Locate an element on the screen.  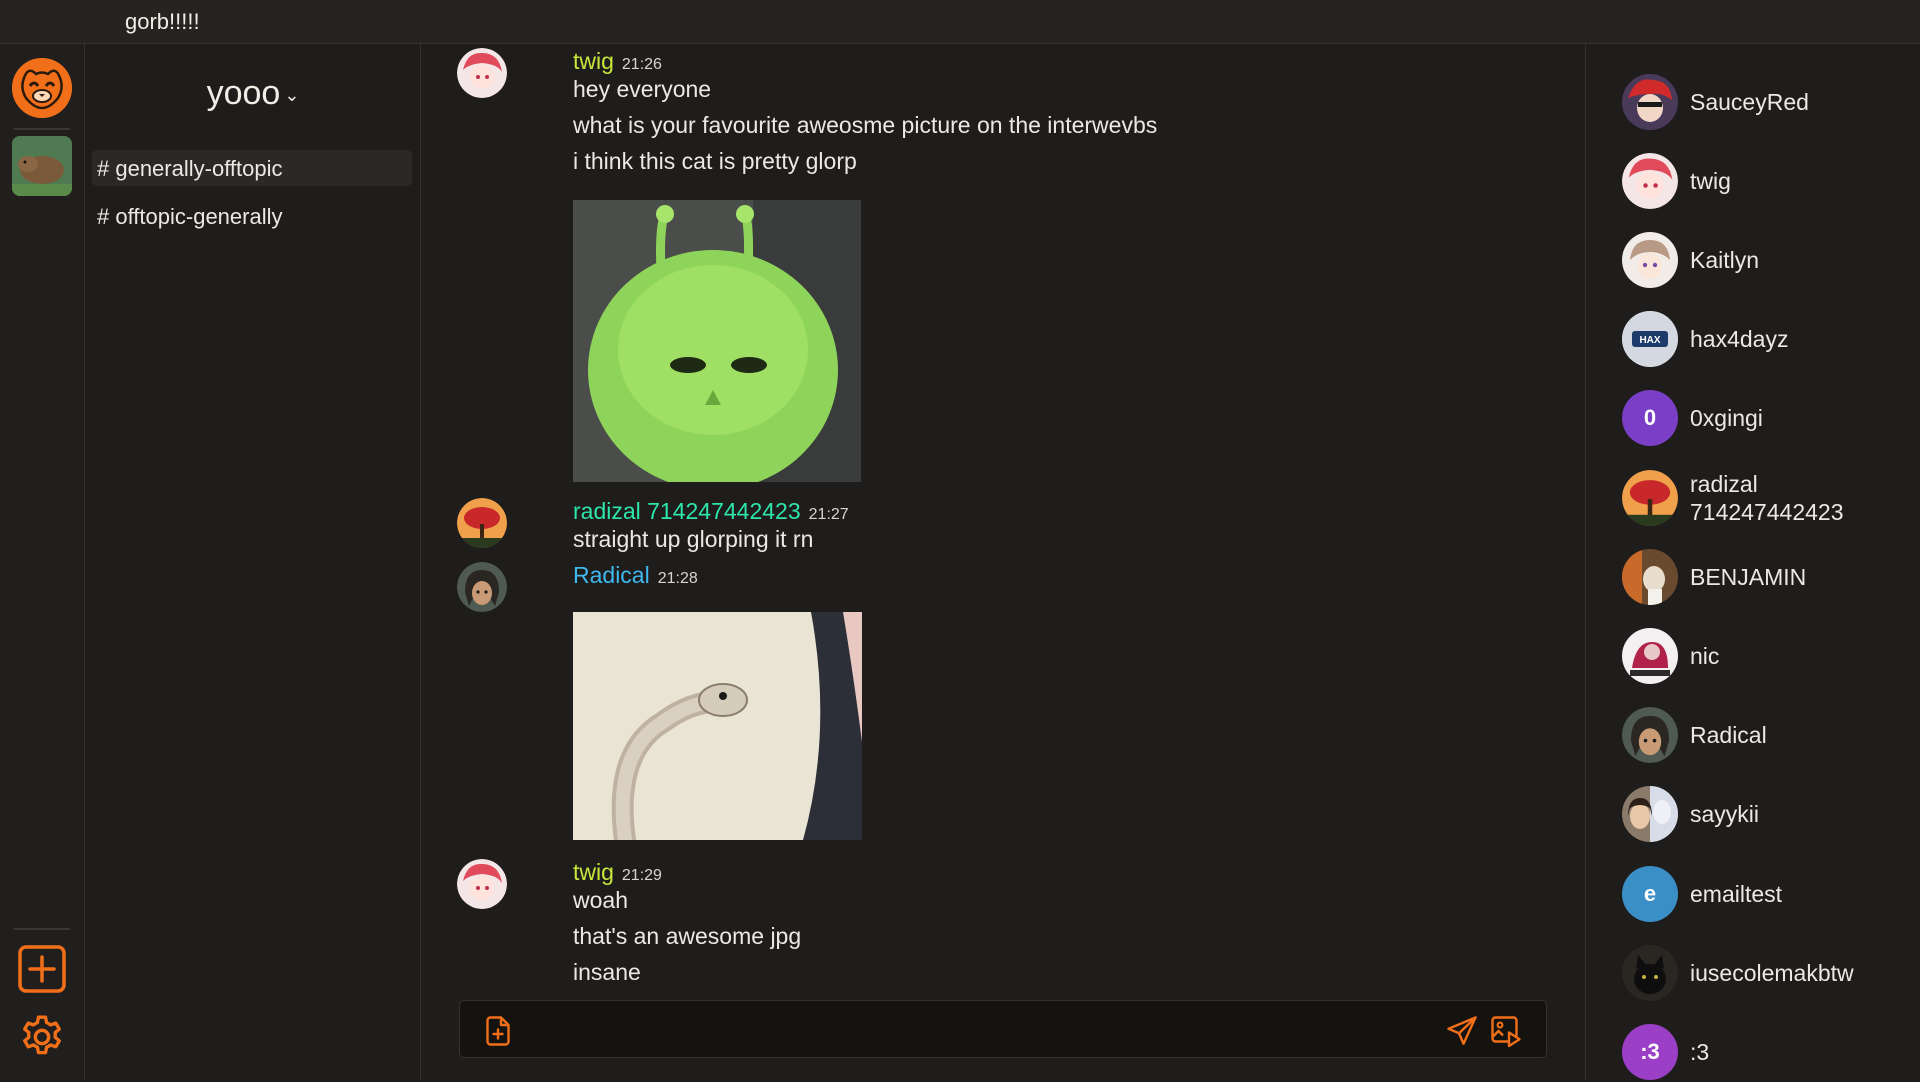
upload-file-button is located at coordinates (498, 1031).